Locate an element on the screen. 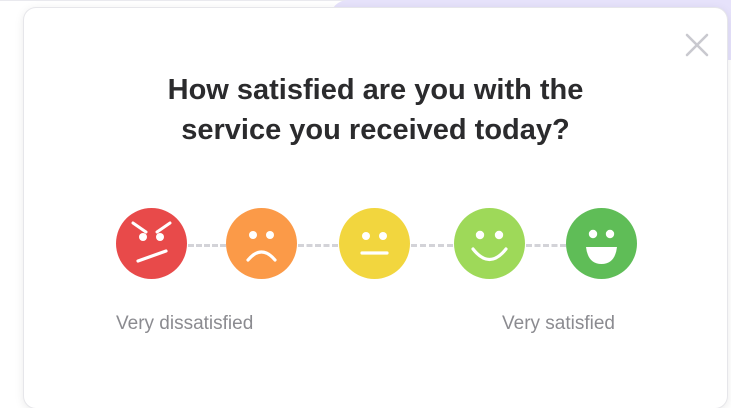 The height and width of the screenshot is (408, 731). scale-high-label: Very satisfied is located at coordinates (558, 323).